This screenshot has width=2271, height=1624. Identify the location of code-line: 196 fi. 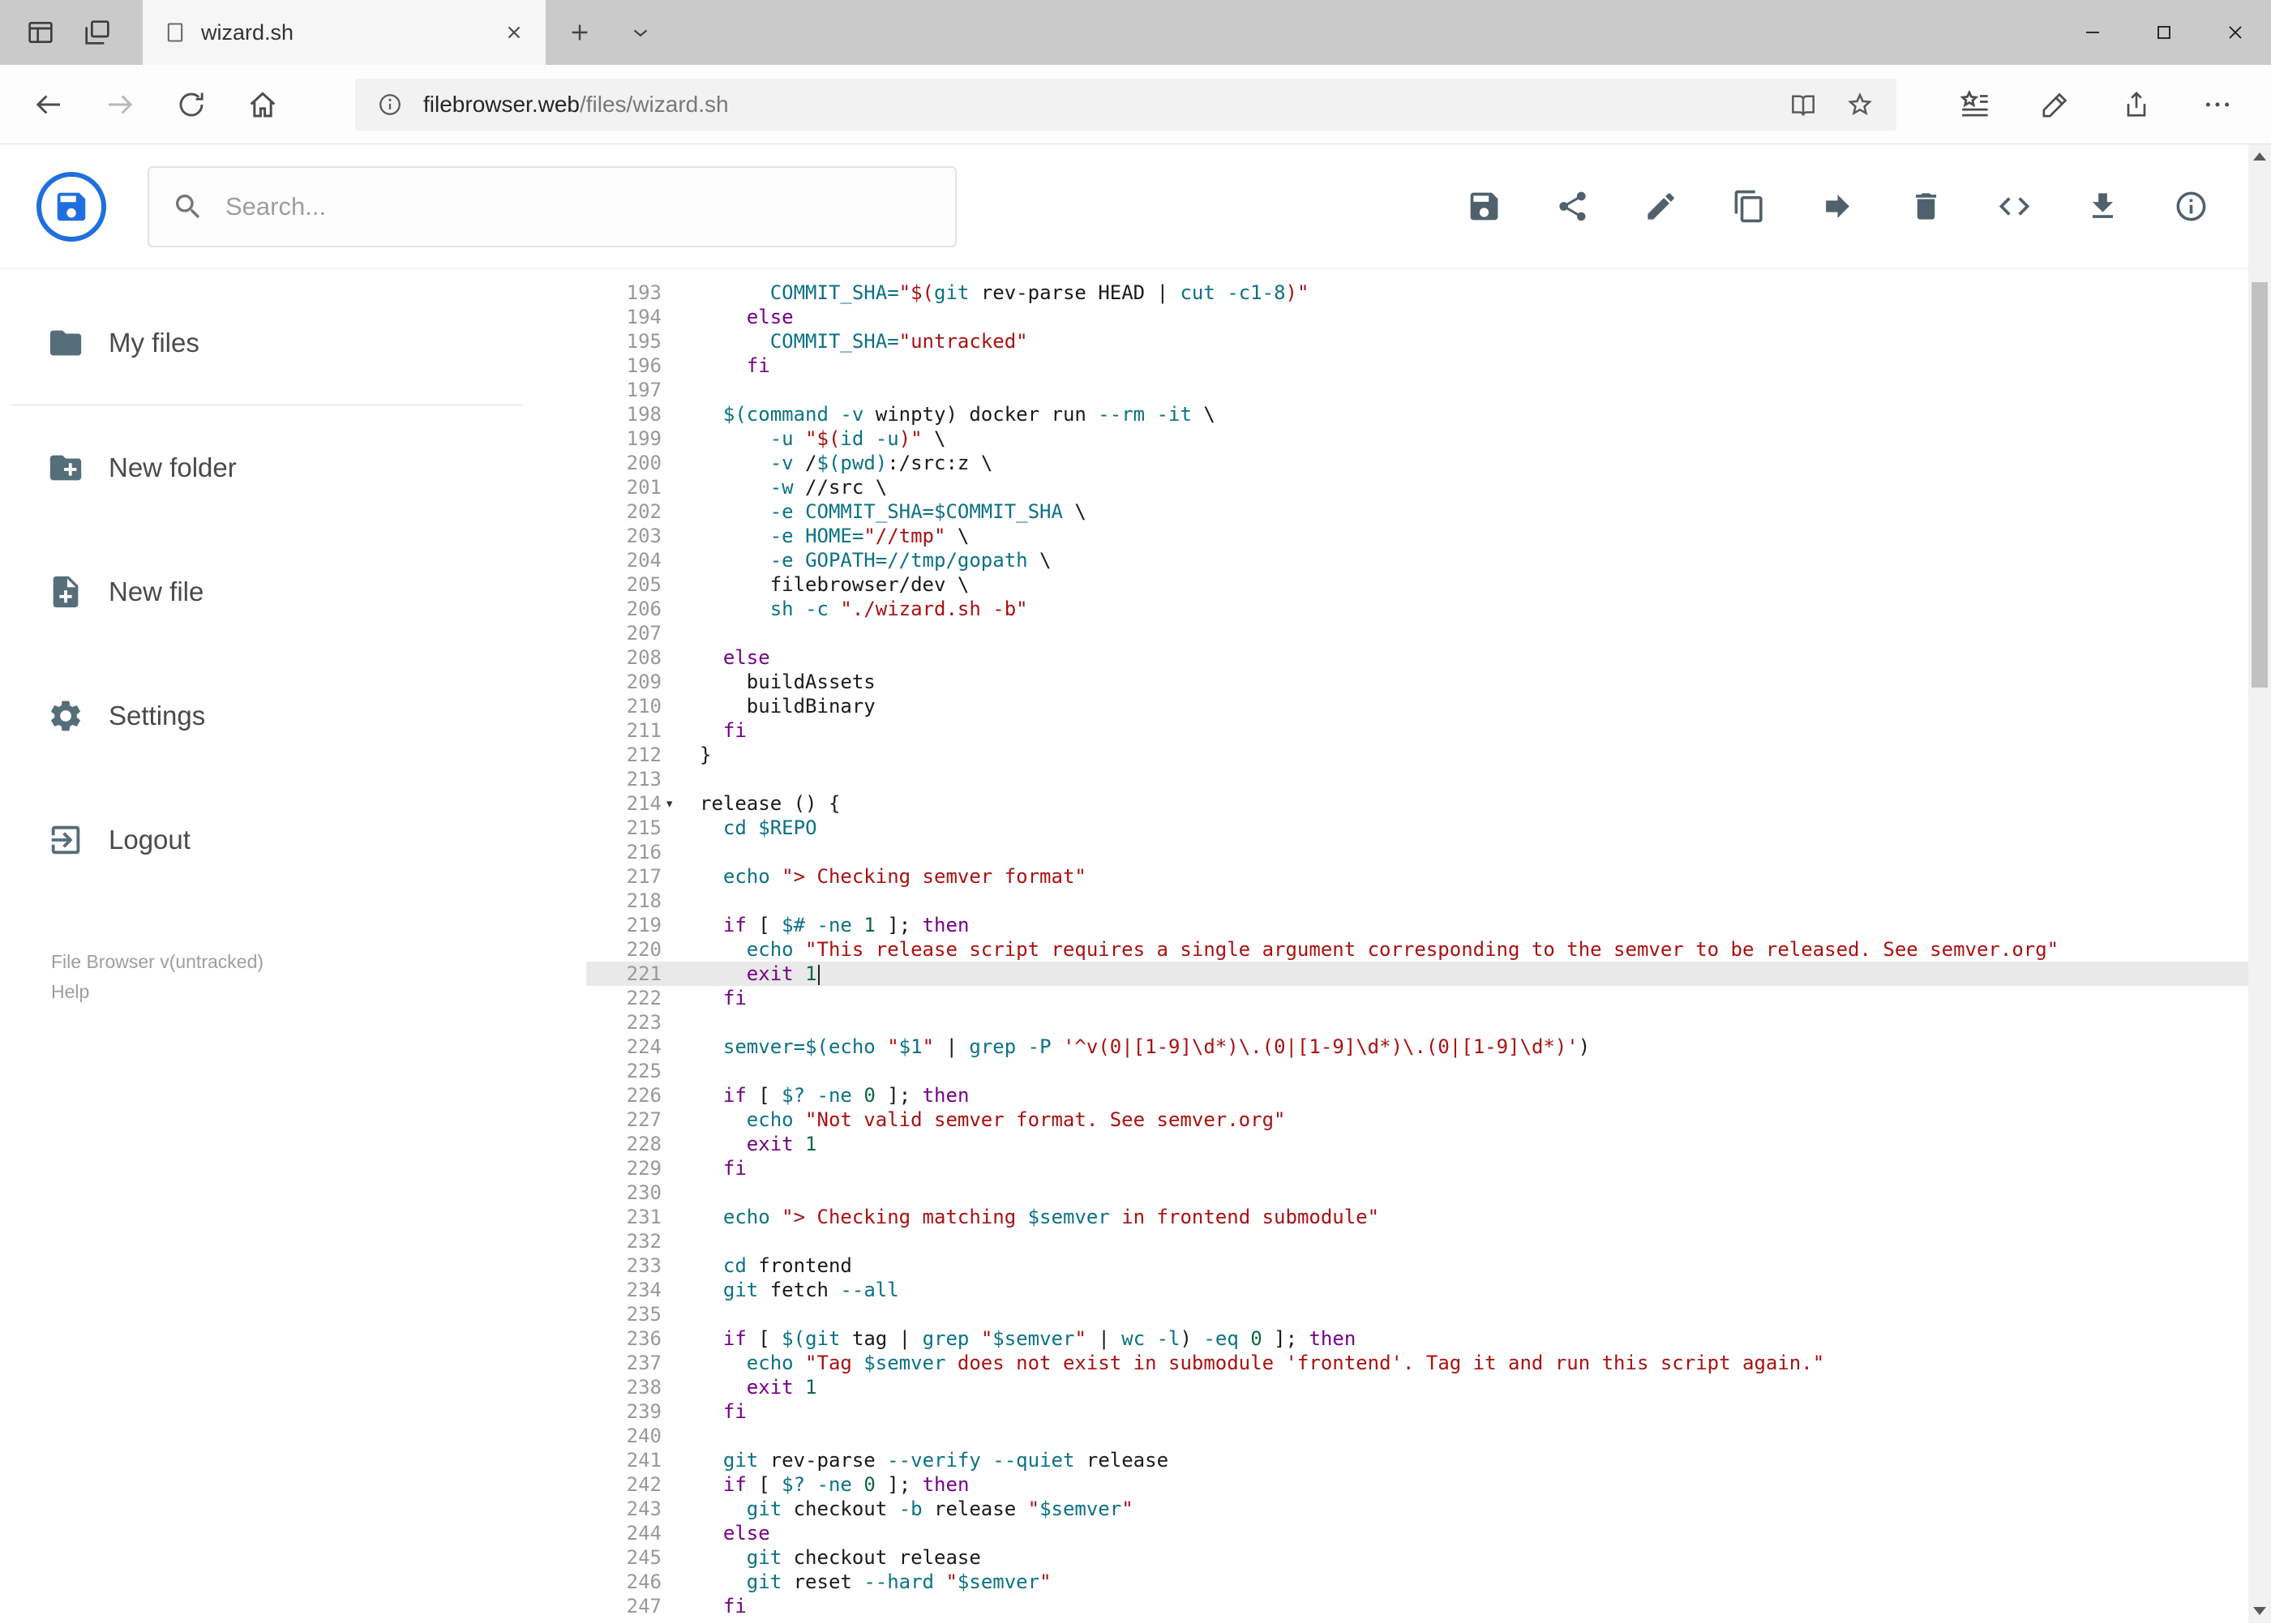
(1428, 366).